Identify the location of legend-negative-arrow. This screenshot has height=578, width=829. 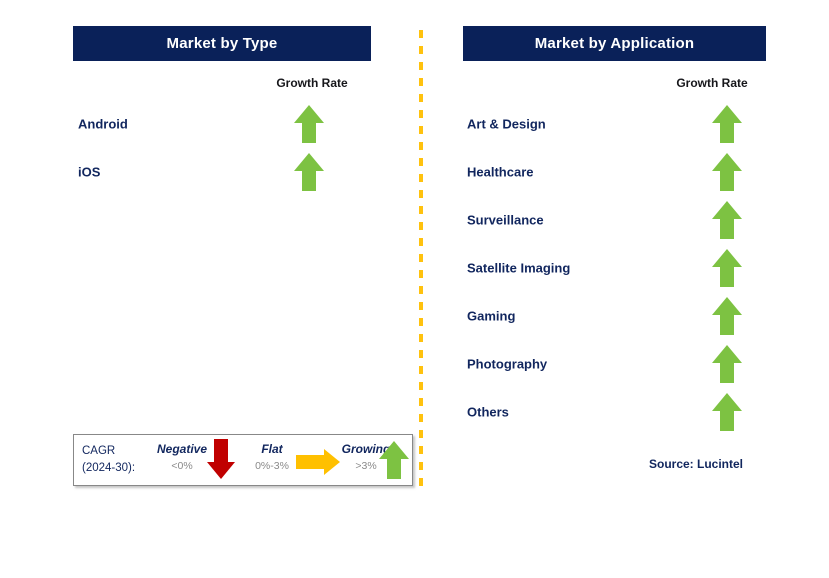
(221, 459).